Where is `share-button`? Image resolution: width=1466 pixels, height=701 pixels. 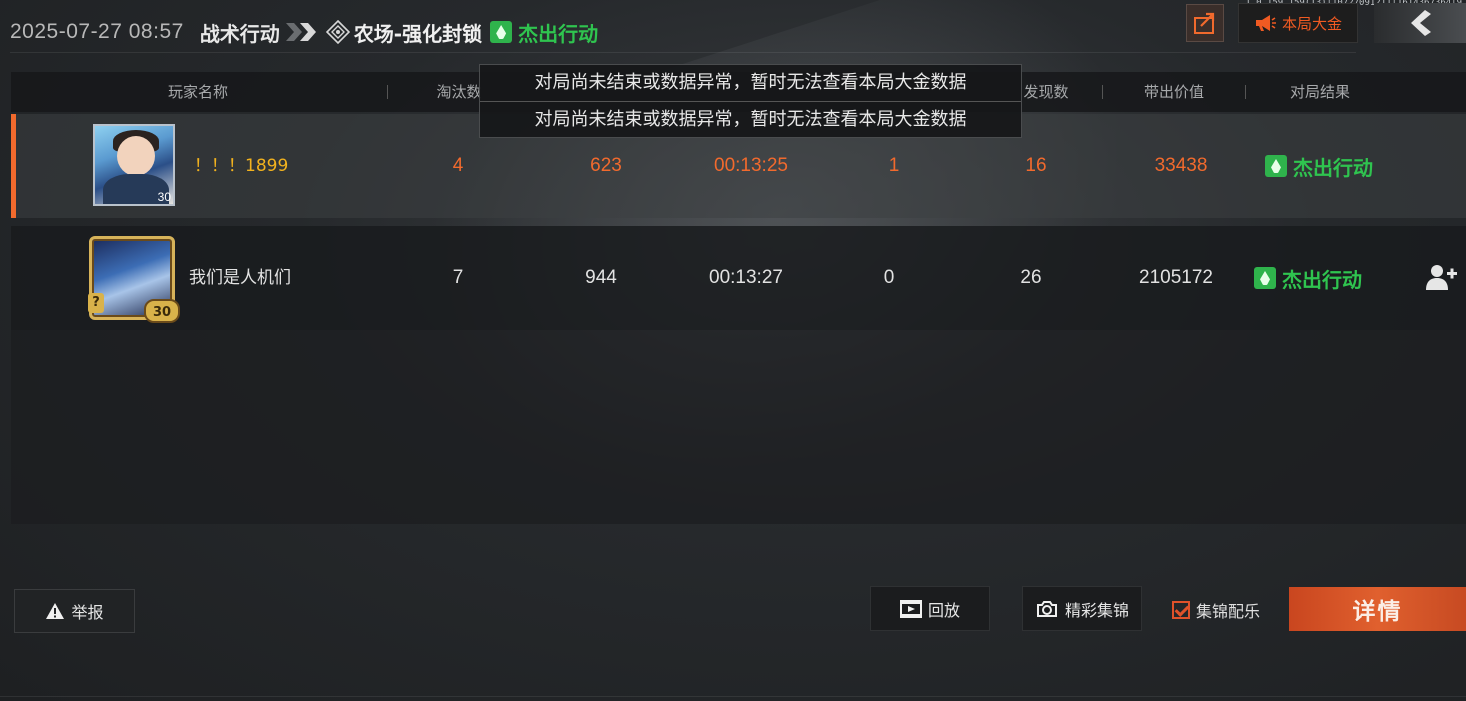 share-button is located at coordinates (1205, 23).